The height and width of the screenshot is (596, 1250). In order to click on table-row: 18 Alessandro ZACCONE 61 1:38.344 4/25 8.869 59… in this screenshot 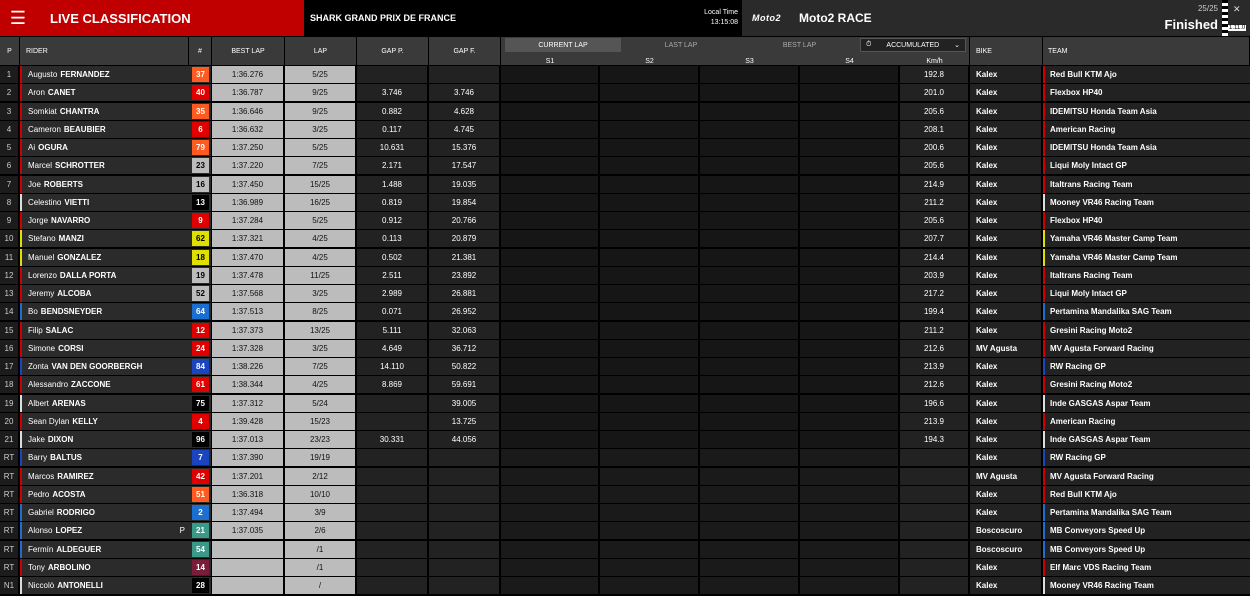, I will do `click(625, 385)`.